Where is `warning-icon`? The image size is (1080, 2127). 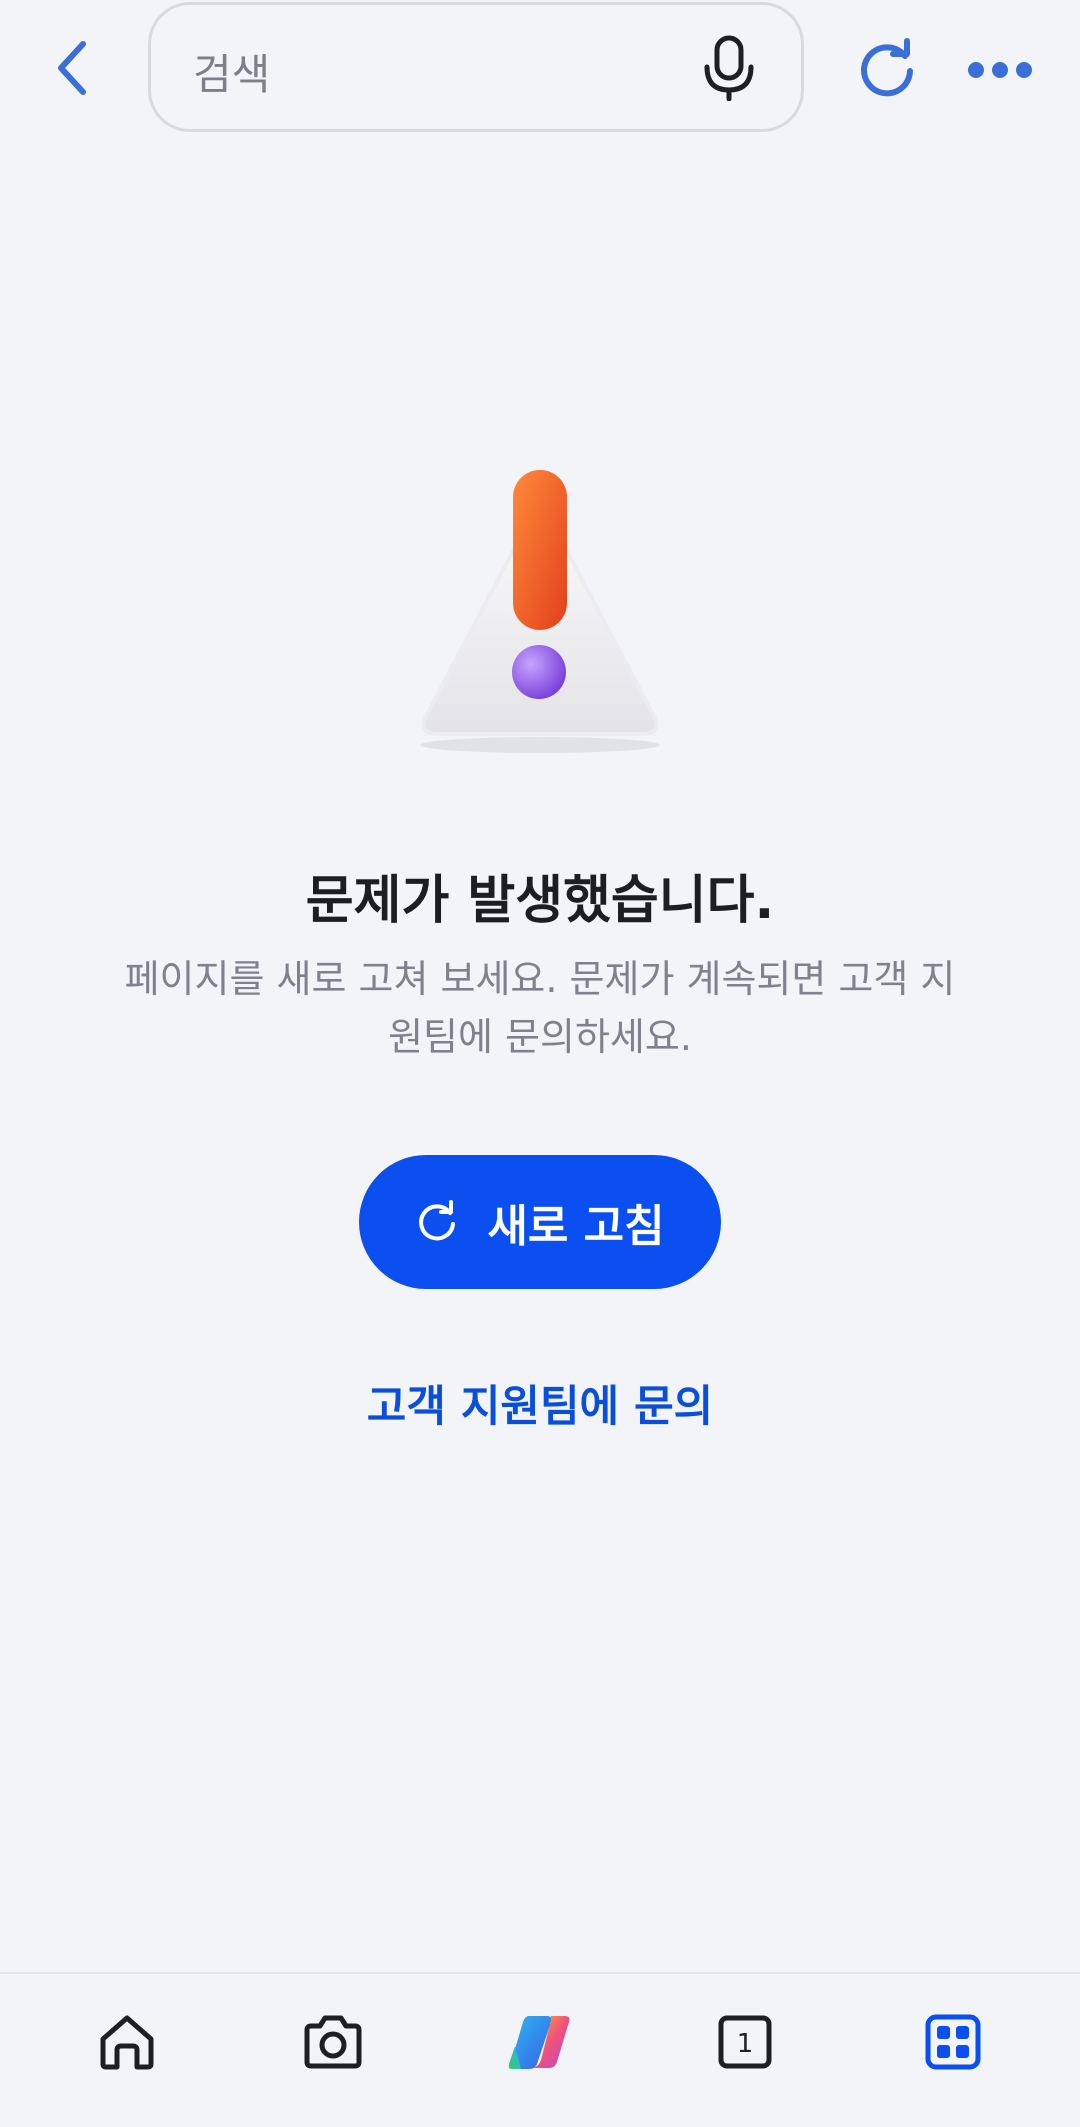
warning-icon is located at coordinates (540, 611).